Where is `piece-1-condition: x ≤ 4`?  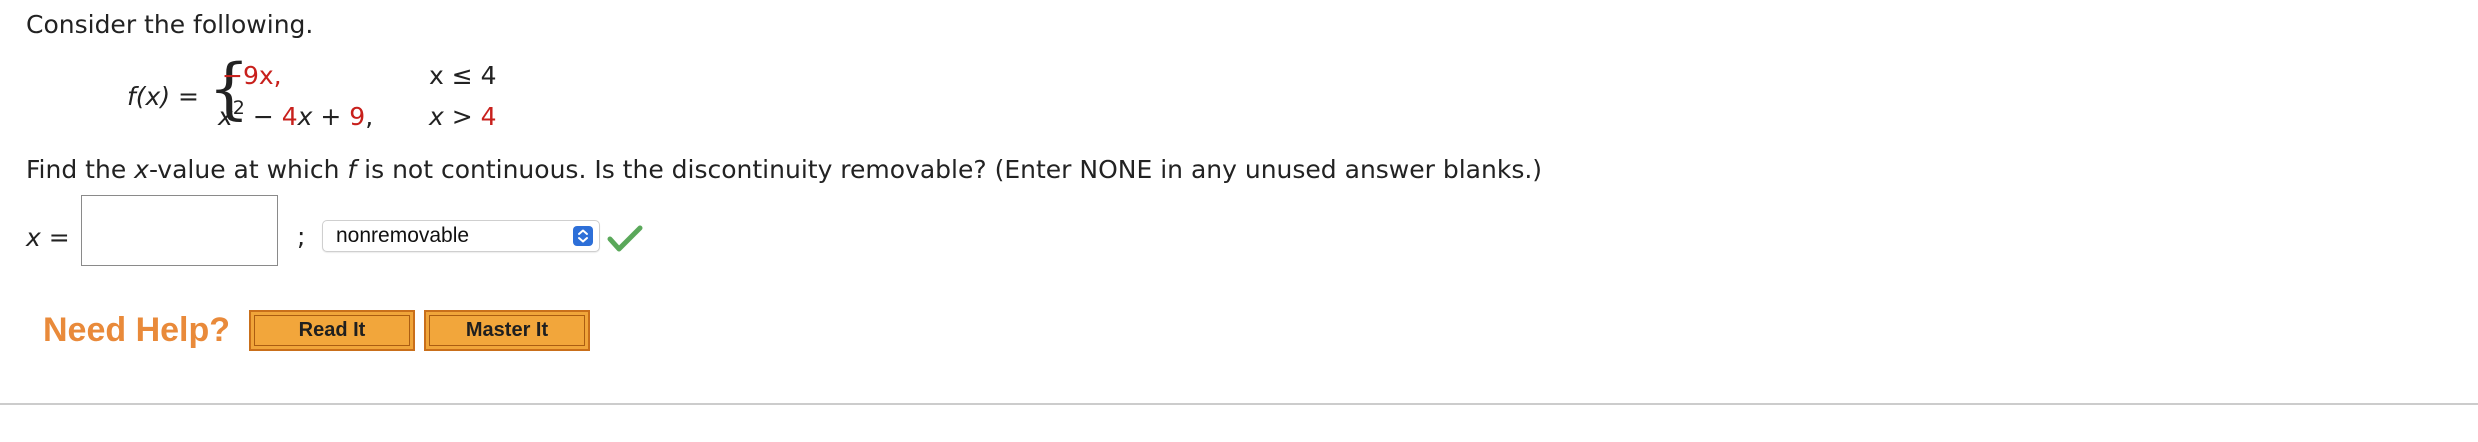 piece-1-condition: x ≤ 4 is located at coordinates (463, 76).